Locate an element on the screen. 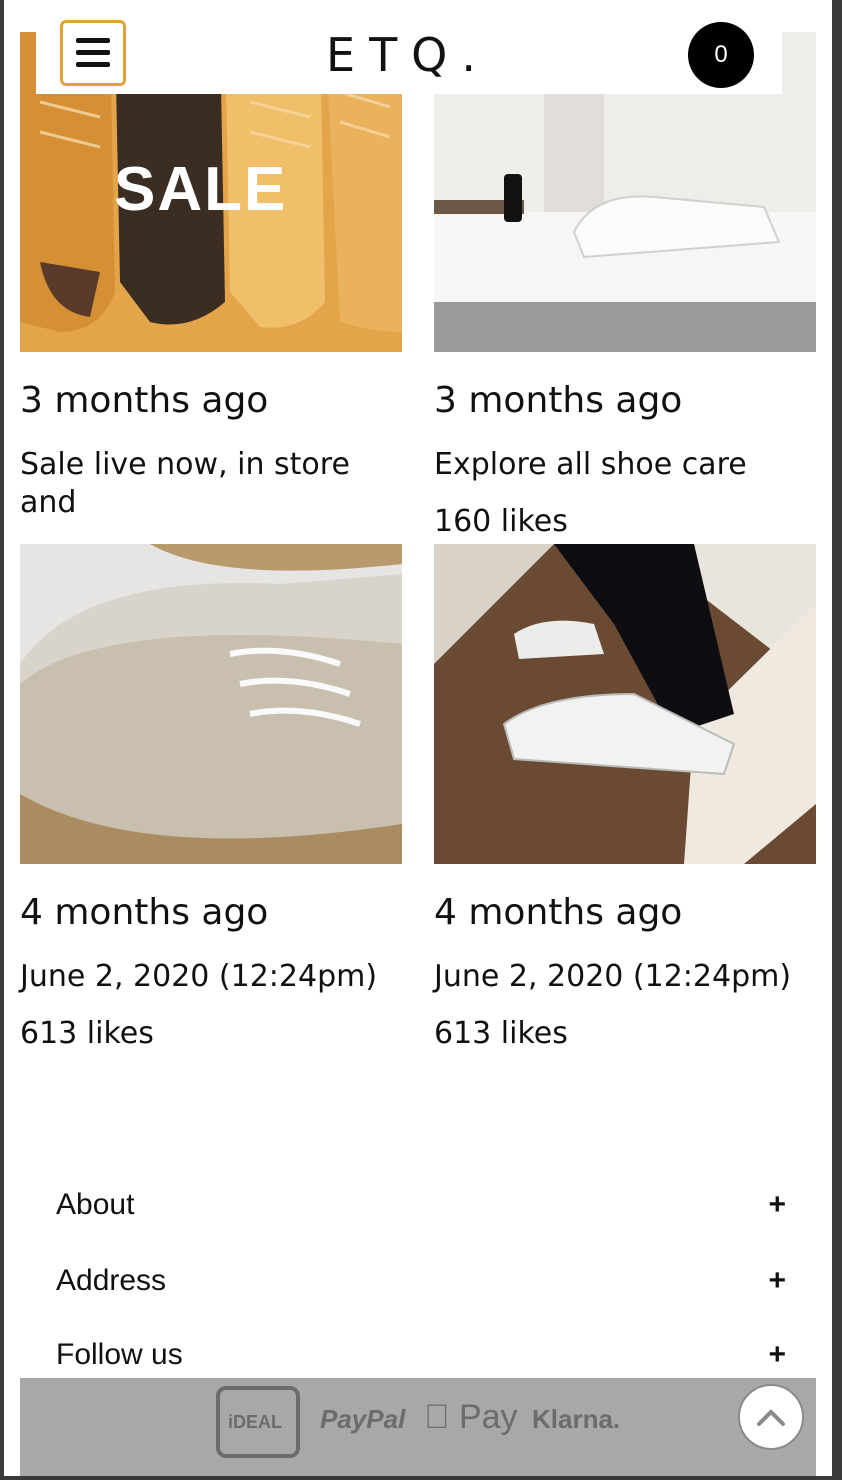 The width and height of the screenshot is (842, 1480). ideal-label: iDEAL is located at coordinates (255, 1422).